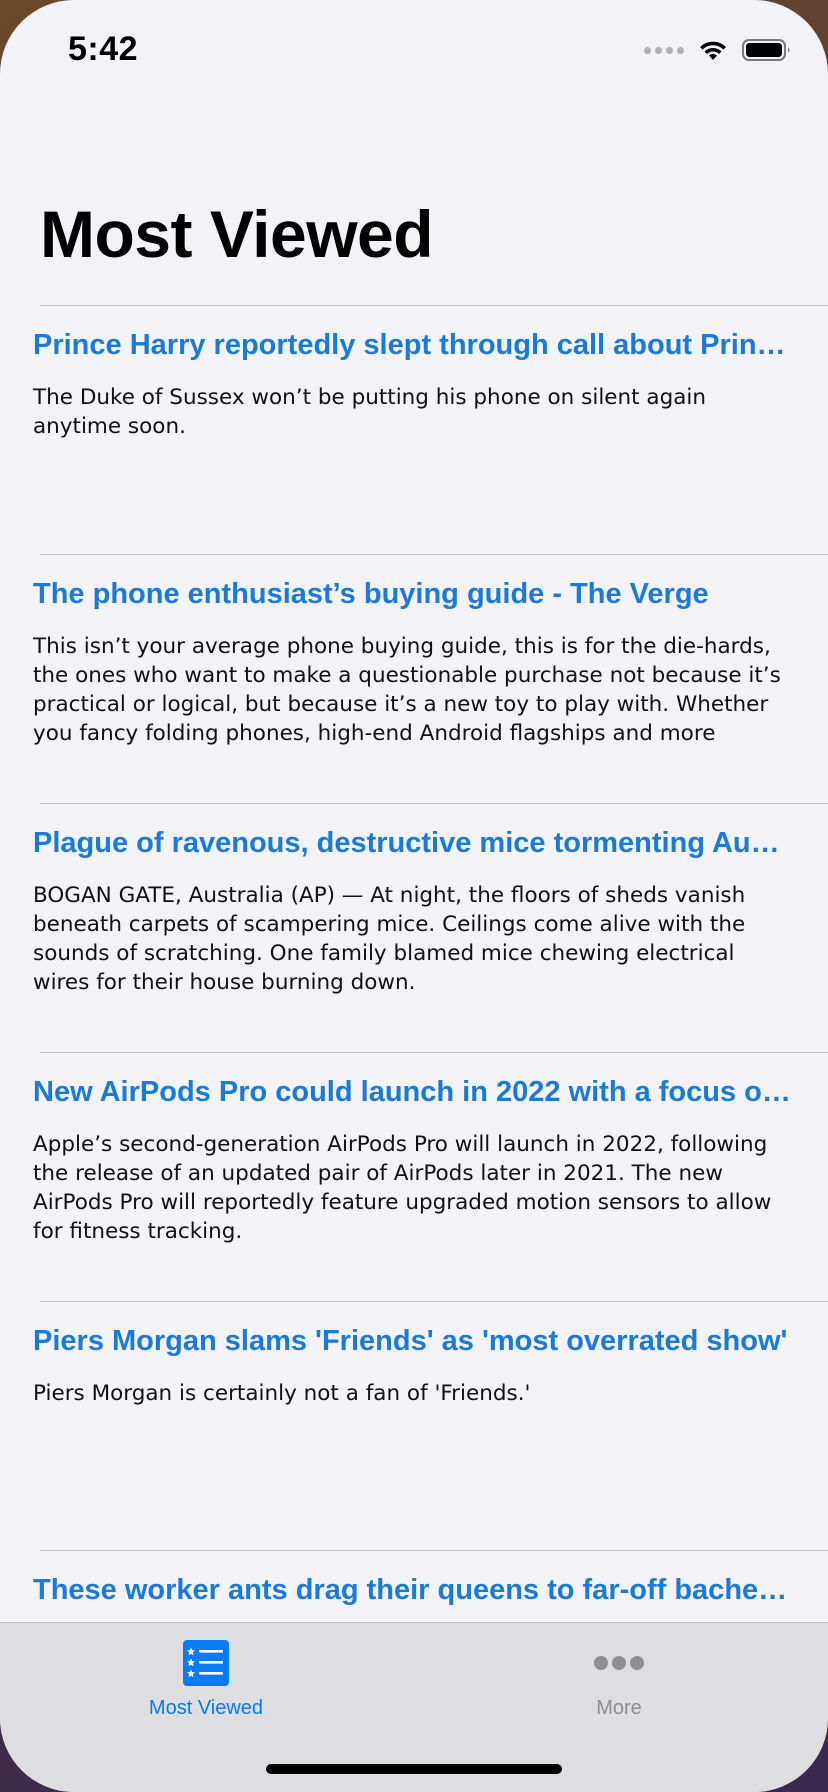  I want to click on status-icons, so click(718, 50).